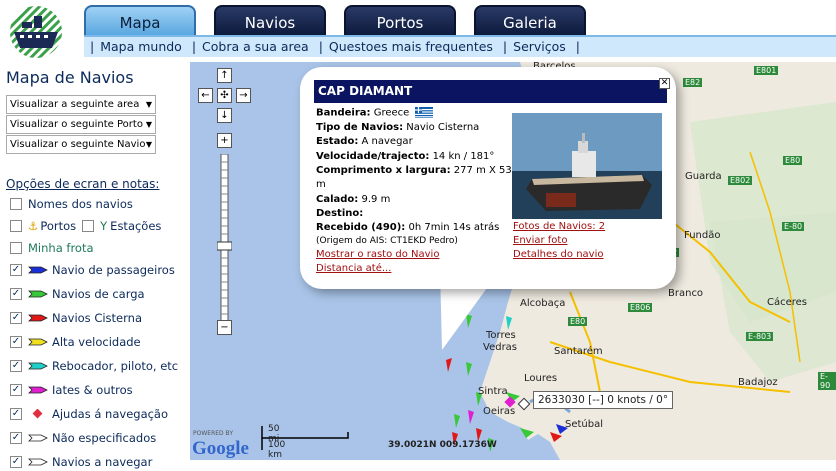 The height and width of the screenshot is (471, 836). What do you see at coordinates (76, 318) in the screenshot?
I see `legend-item: ✓ Navios Cisterna` at bounding box center [76, 318].